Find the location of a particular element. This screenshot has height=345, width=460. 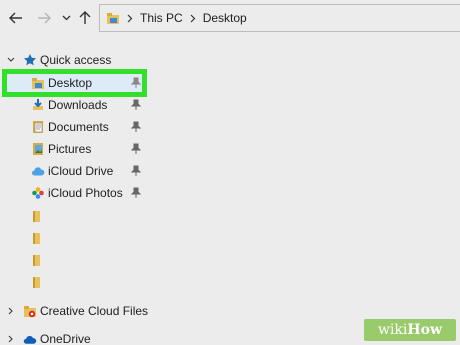

nav-item-label: Pictures is located at coordinates (70, 149).